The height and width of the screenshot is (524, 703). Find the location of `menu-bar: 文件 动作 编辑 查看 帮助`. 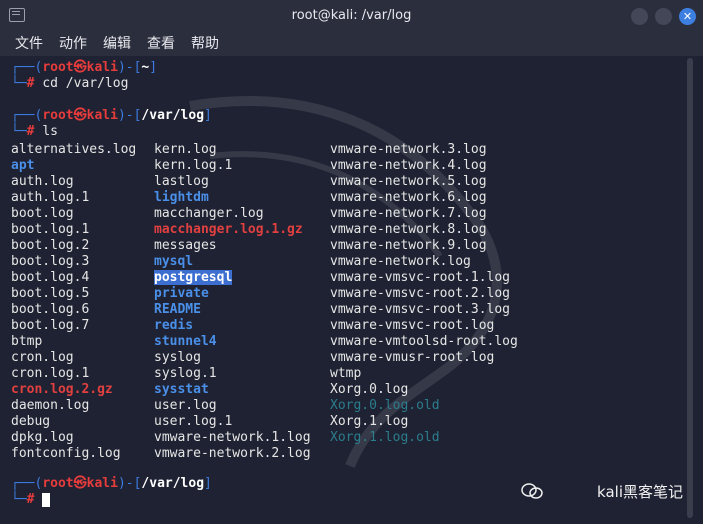

menu-bar: 文件 动作 编辑 查看 帮助 is located at coordinates (351, 44).